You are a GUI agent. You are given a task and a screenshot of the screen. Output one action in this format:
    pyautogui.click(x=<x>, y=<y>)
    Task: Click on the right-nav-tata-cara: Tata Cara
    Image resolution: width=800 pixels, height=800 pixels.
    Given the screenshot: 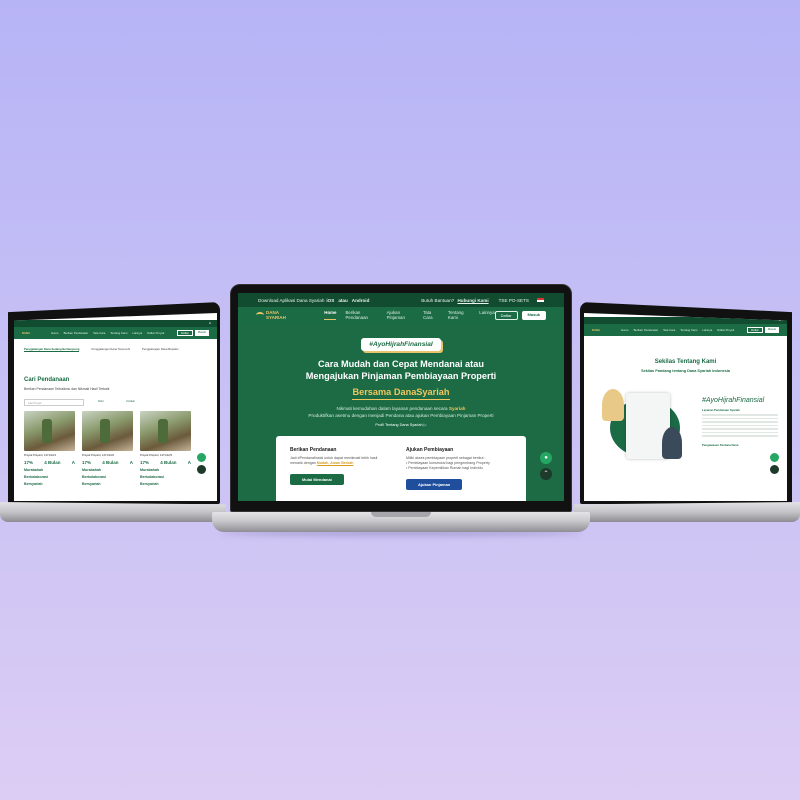 What is the action you would take?
    pyautogui.click(x=669, y=330)
    